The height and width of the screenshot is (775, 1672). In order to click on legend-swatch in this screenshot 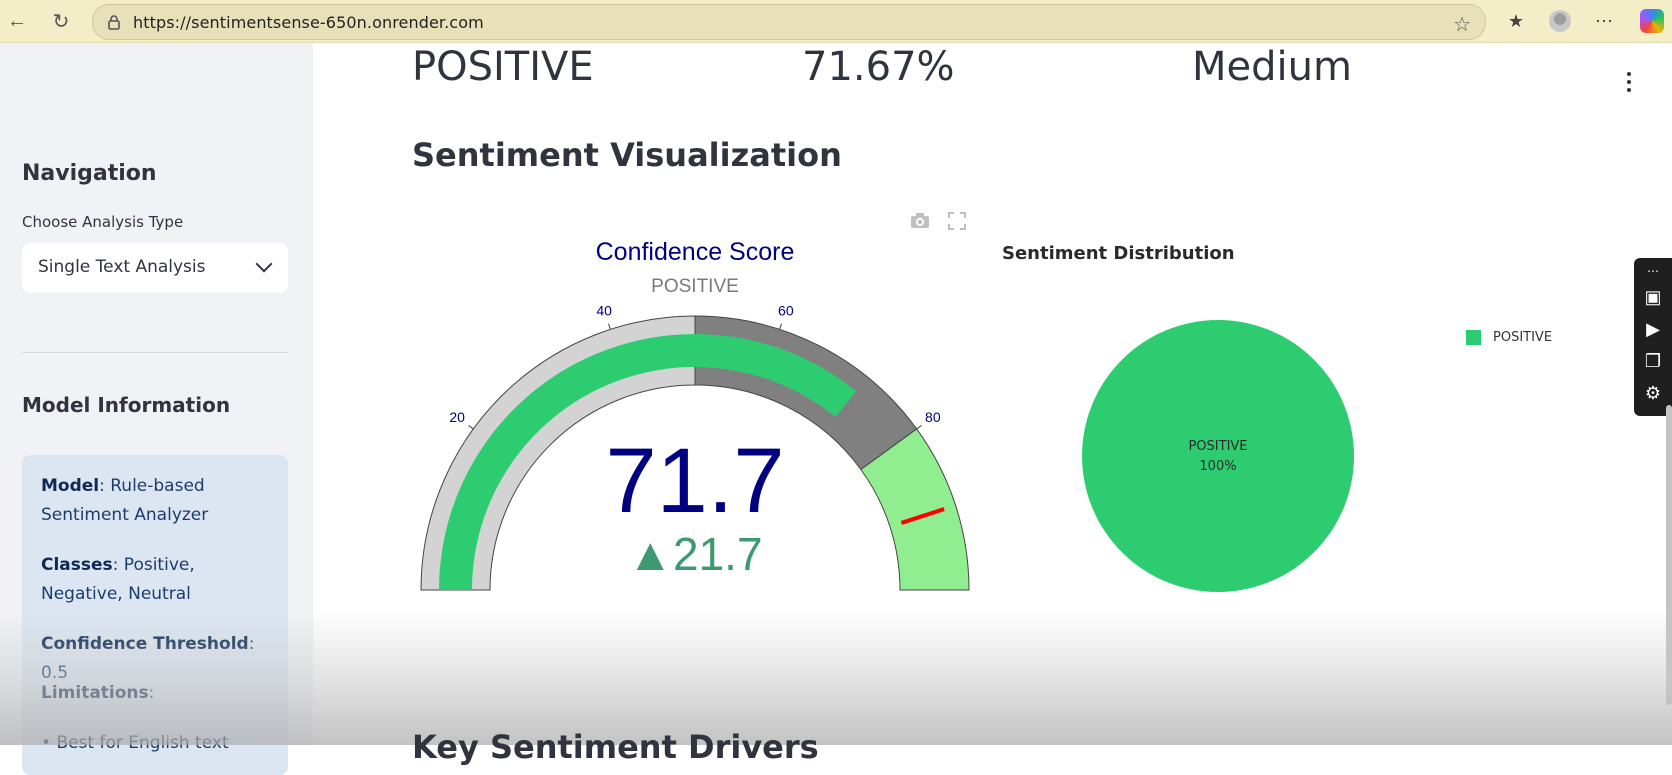, I will do `click(1473, 337)`.